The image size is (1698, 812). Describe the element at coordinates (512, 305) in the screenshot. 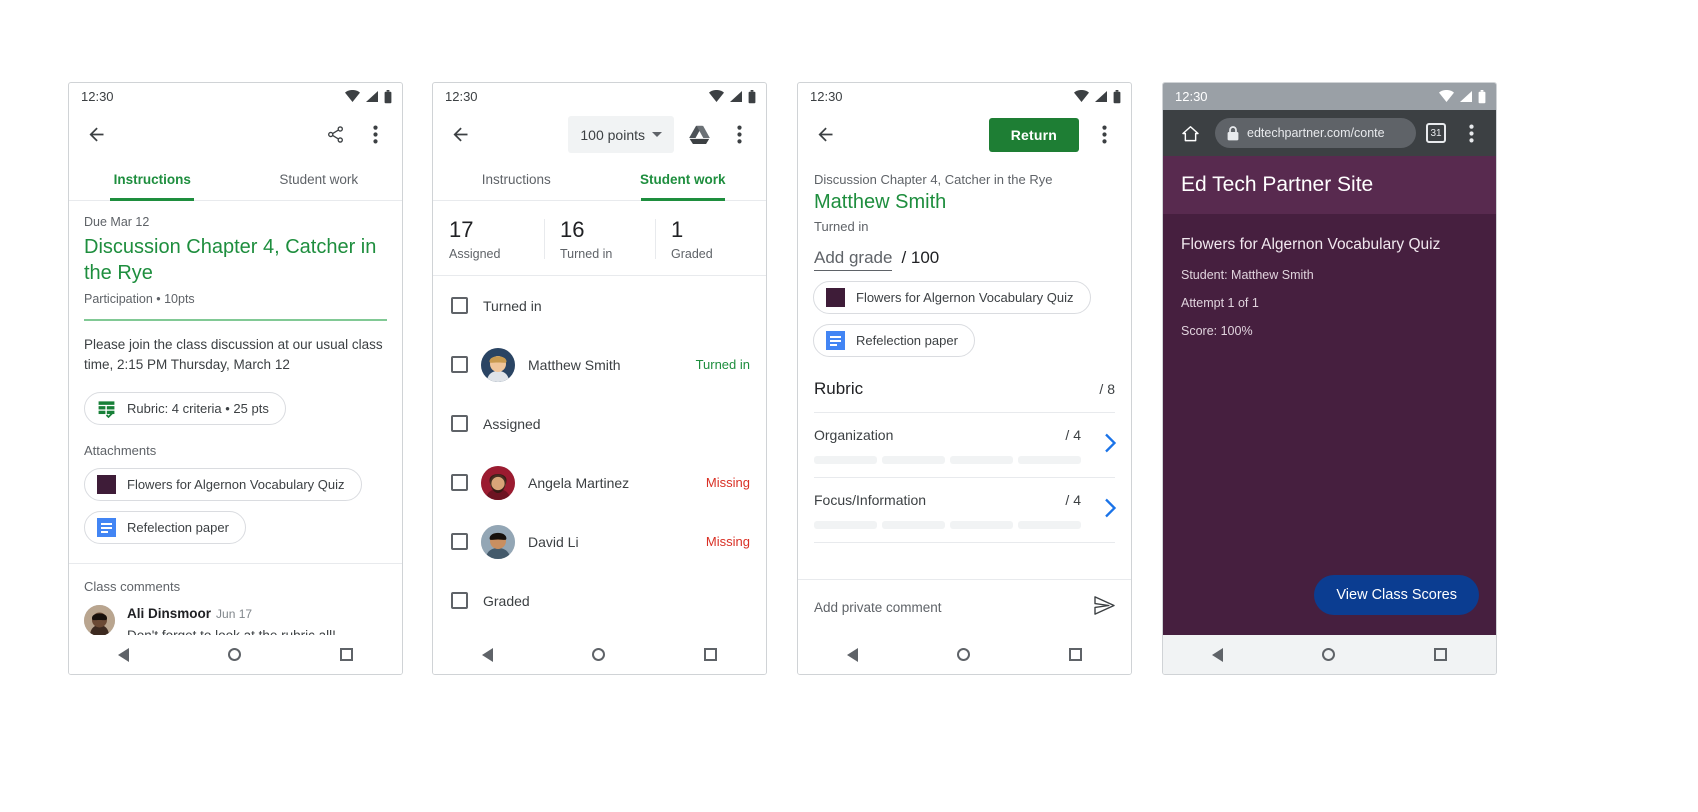

I see `group-label: Turned in` at that location.